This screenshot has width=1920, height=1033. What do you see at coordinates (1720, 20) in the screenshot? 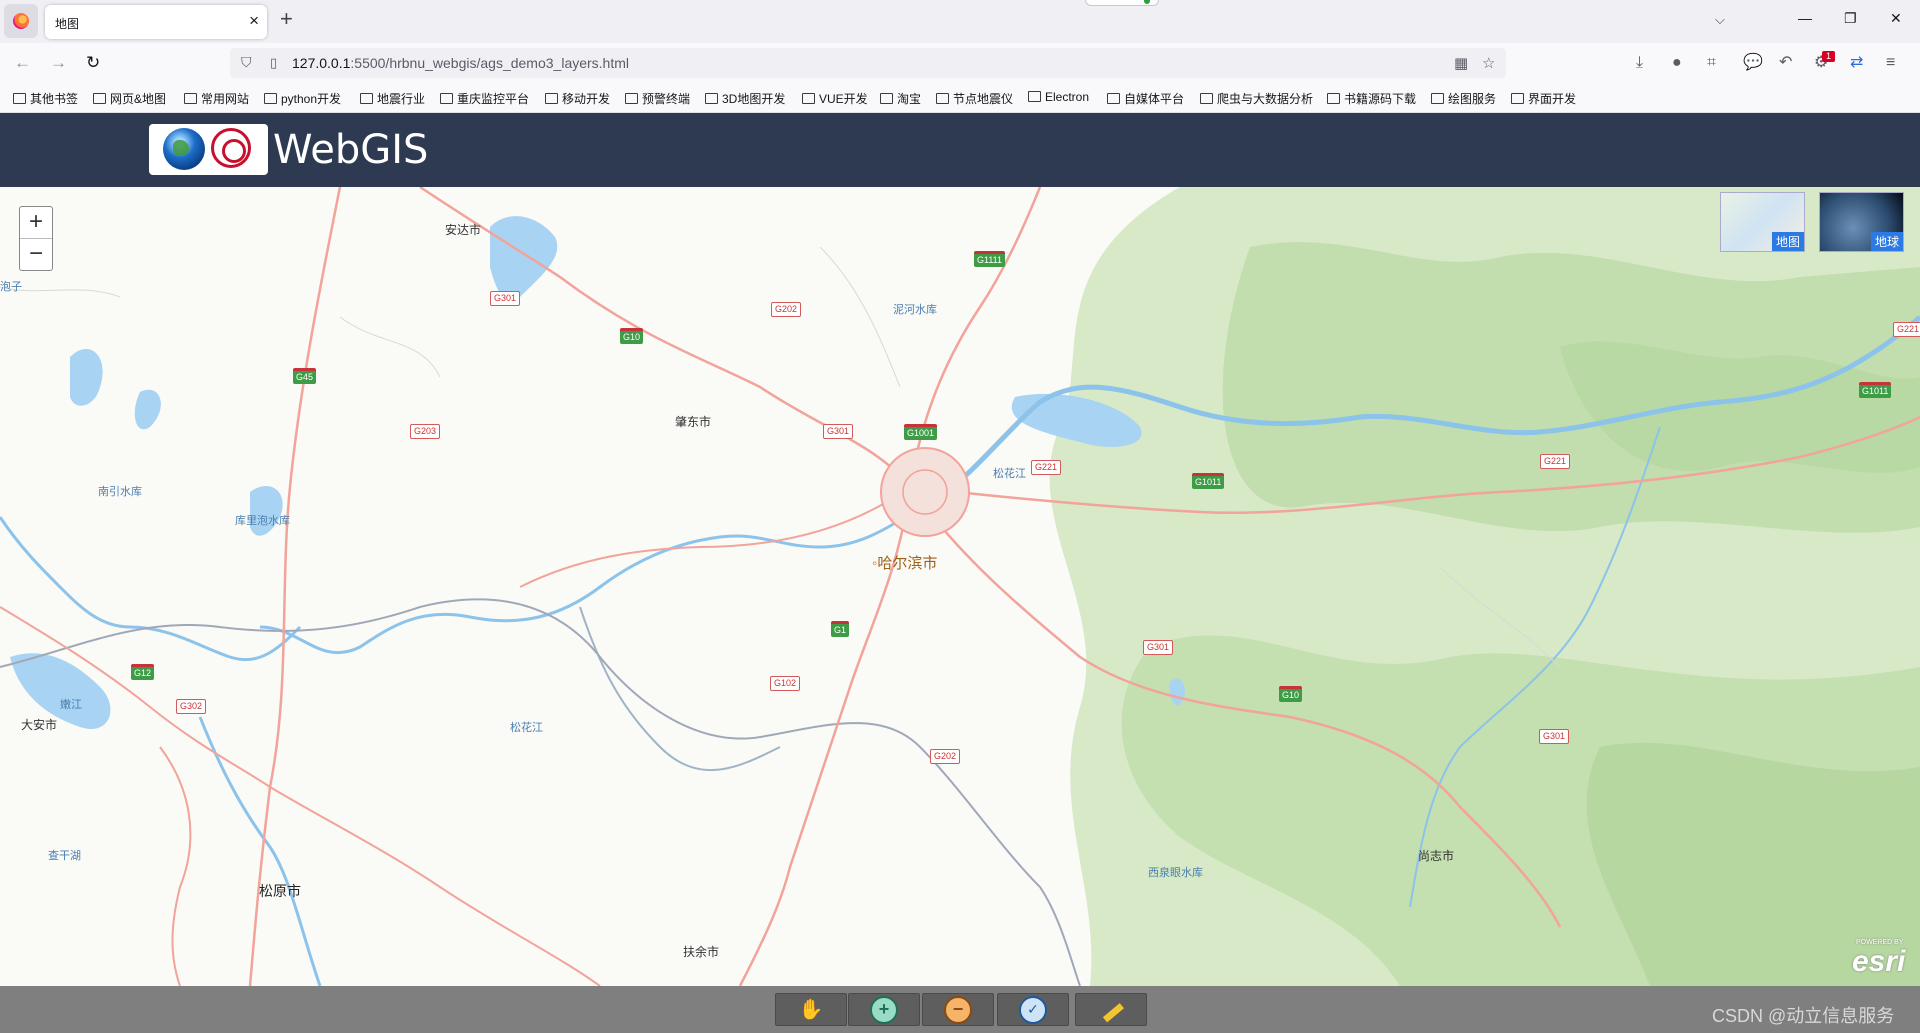
I see `list-tabs-chevron-icon: ⌵` at bounding box center [1720, 20].